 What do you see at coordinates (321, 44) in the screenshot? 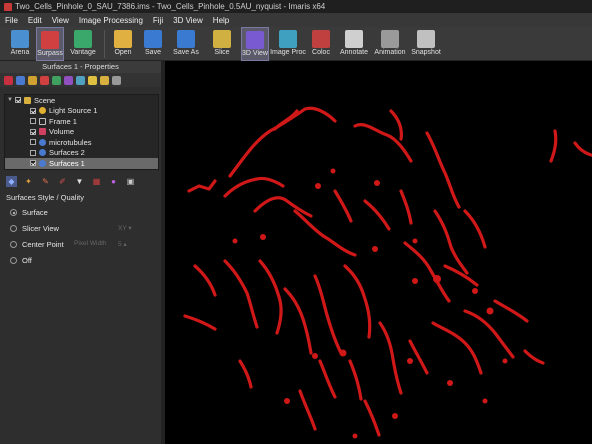
I see `coloc-button: Coloc` at bounding box center [321, 44].